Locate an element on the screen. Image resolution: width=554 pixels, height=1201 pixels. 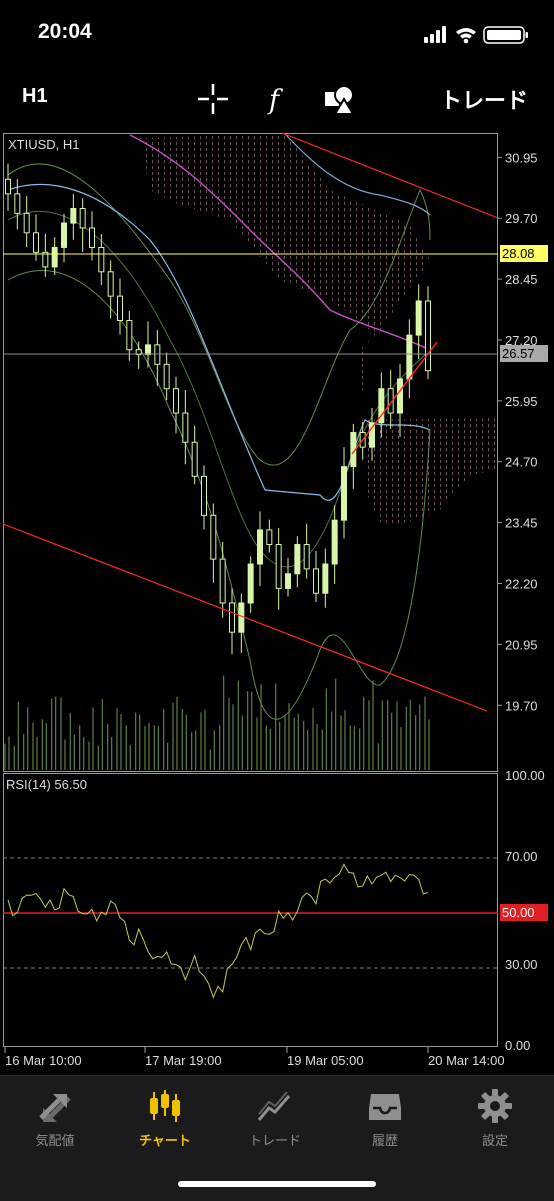
price-axis-label: 24.70 is located at coordinates (521, 462).